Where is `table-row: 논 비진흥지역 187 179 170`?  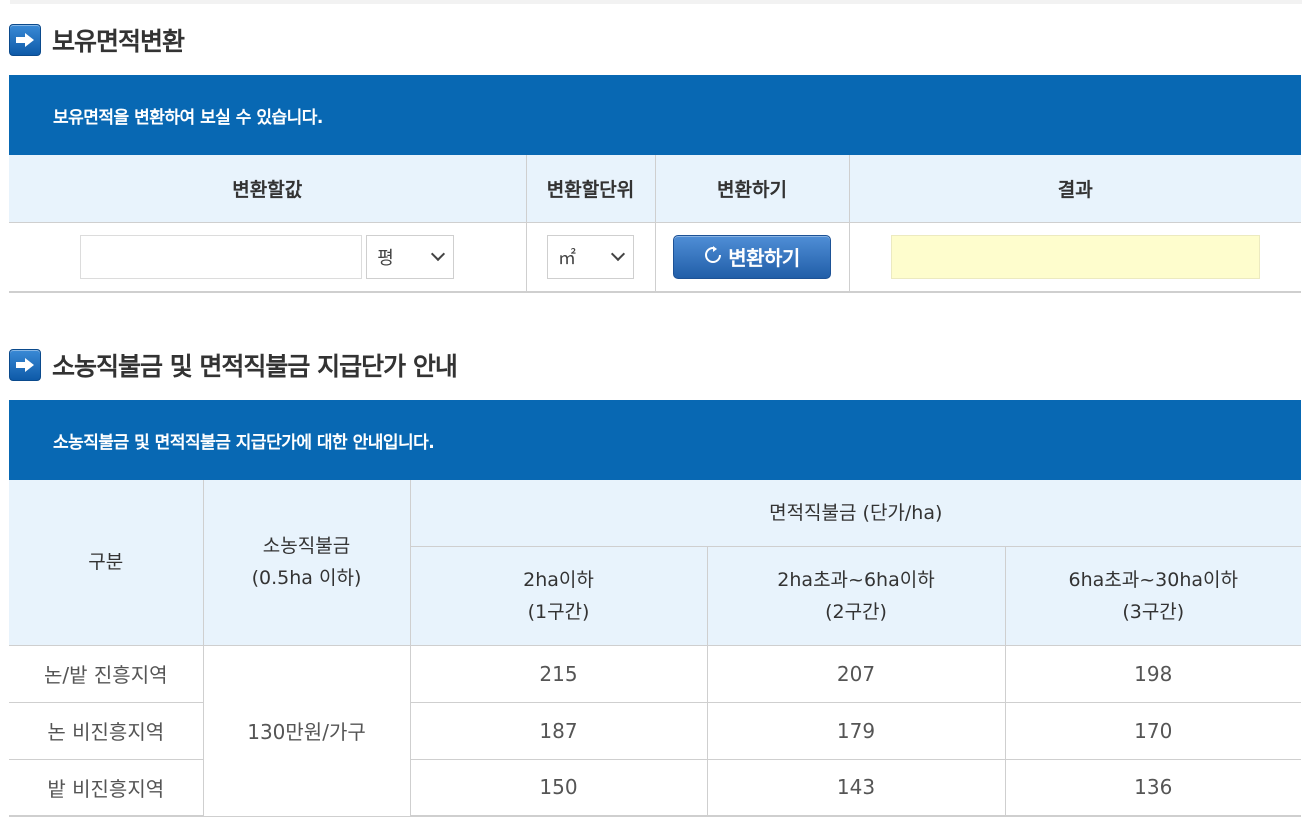
table-row: 논 비진흥지역 187 179 170 is located at coordinates (655, 730).